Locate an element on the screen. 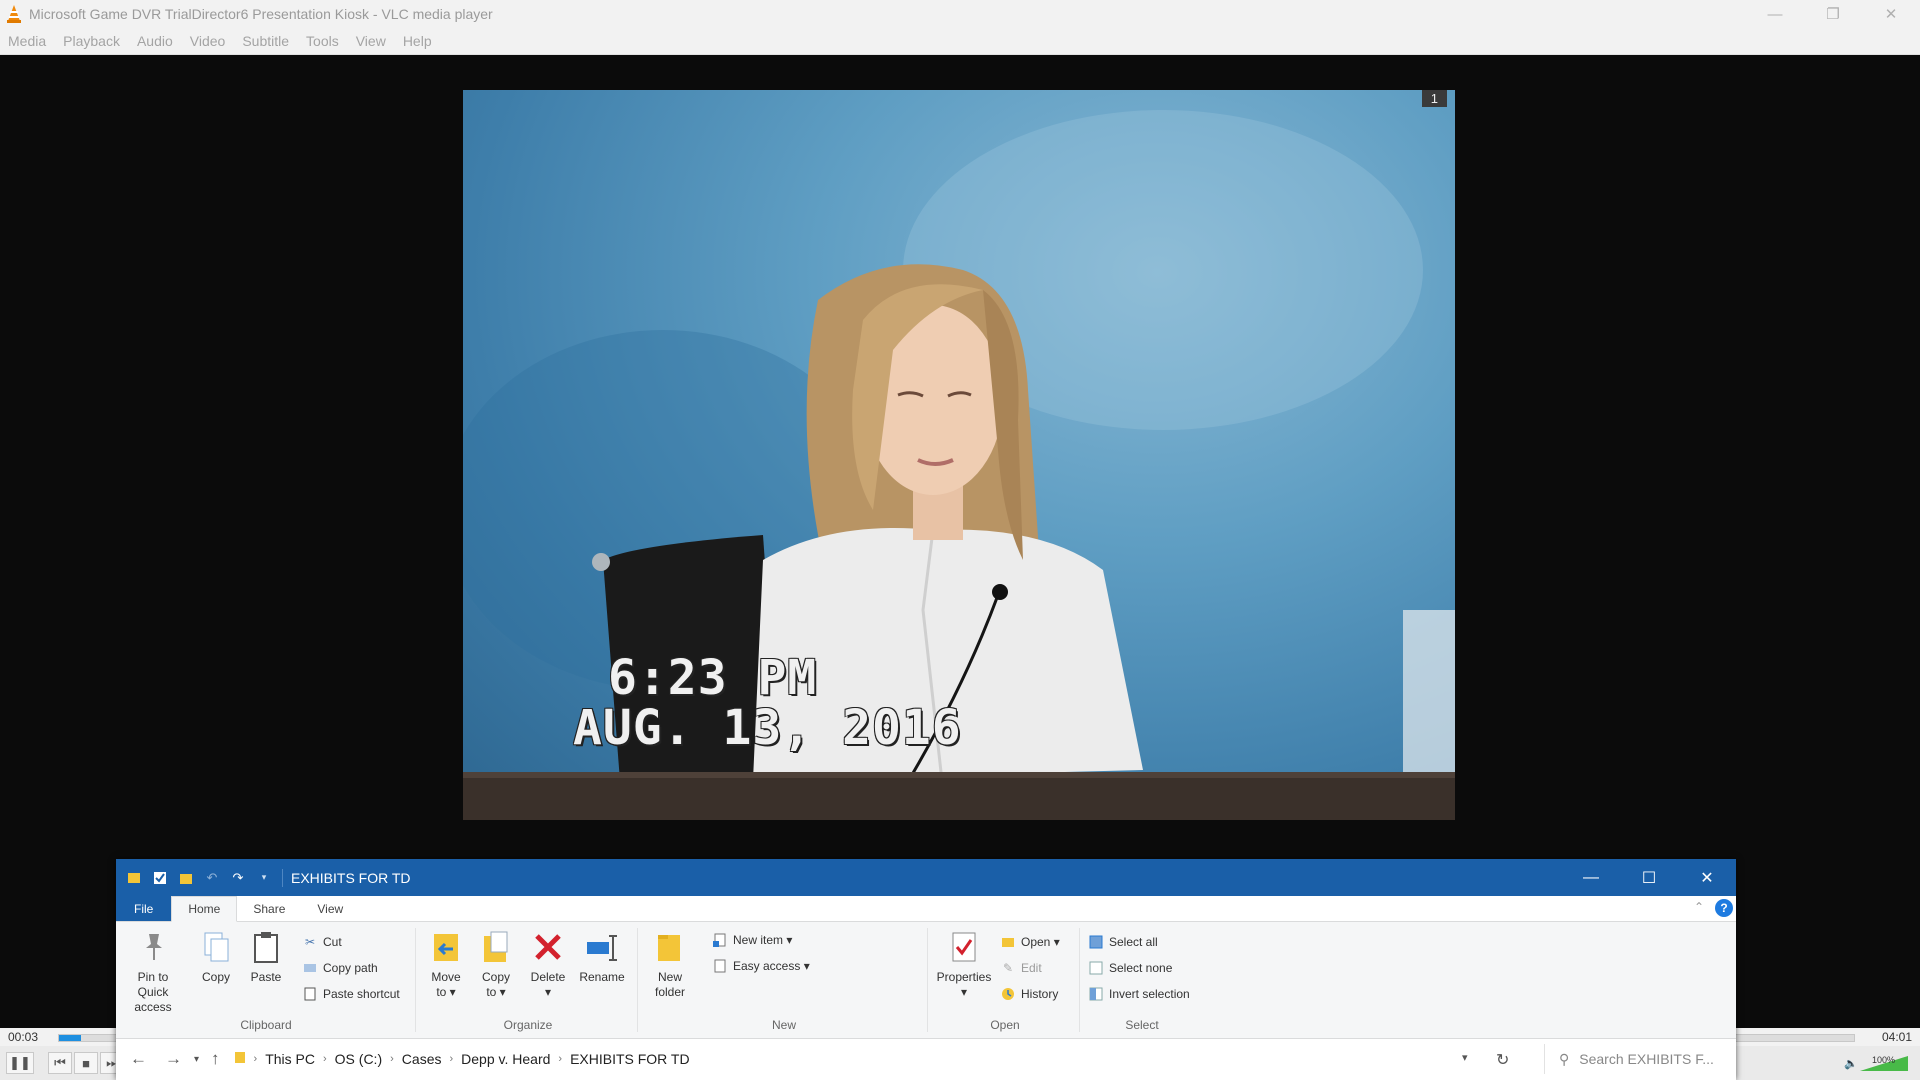 Image resolution: width=1920 pixels, height=1080 pixels. restore-button: ❐ is located at coordinates (1833, 14).